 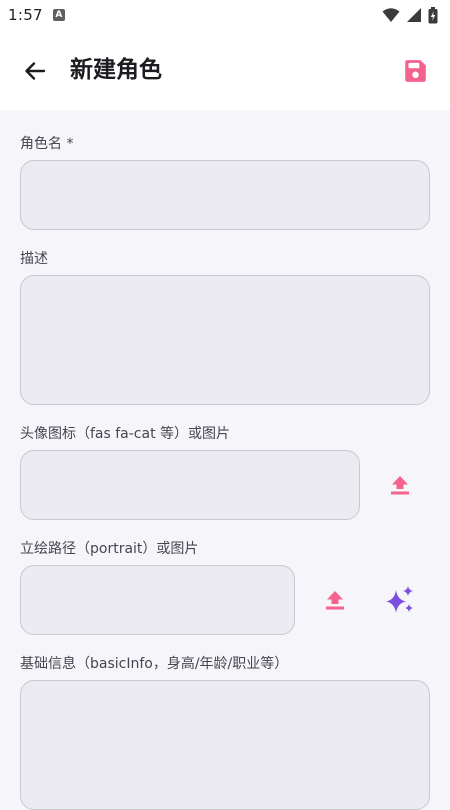 I want to click on avatar-input, so click(x=190, y=485).